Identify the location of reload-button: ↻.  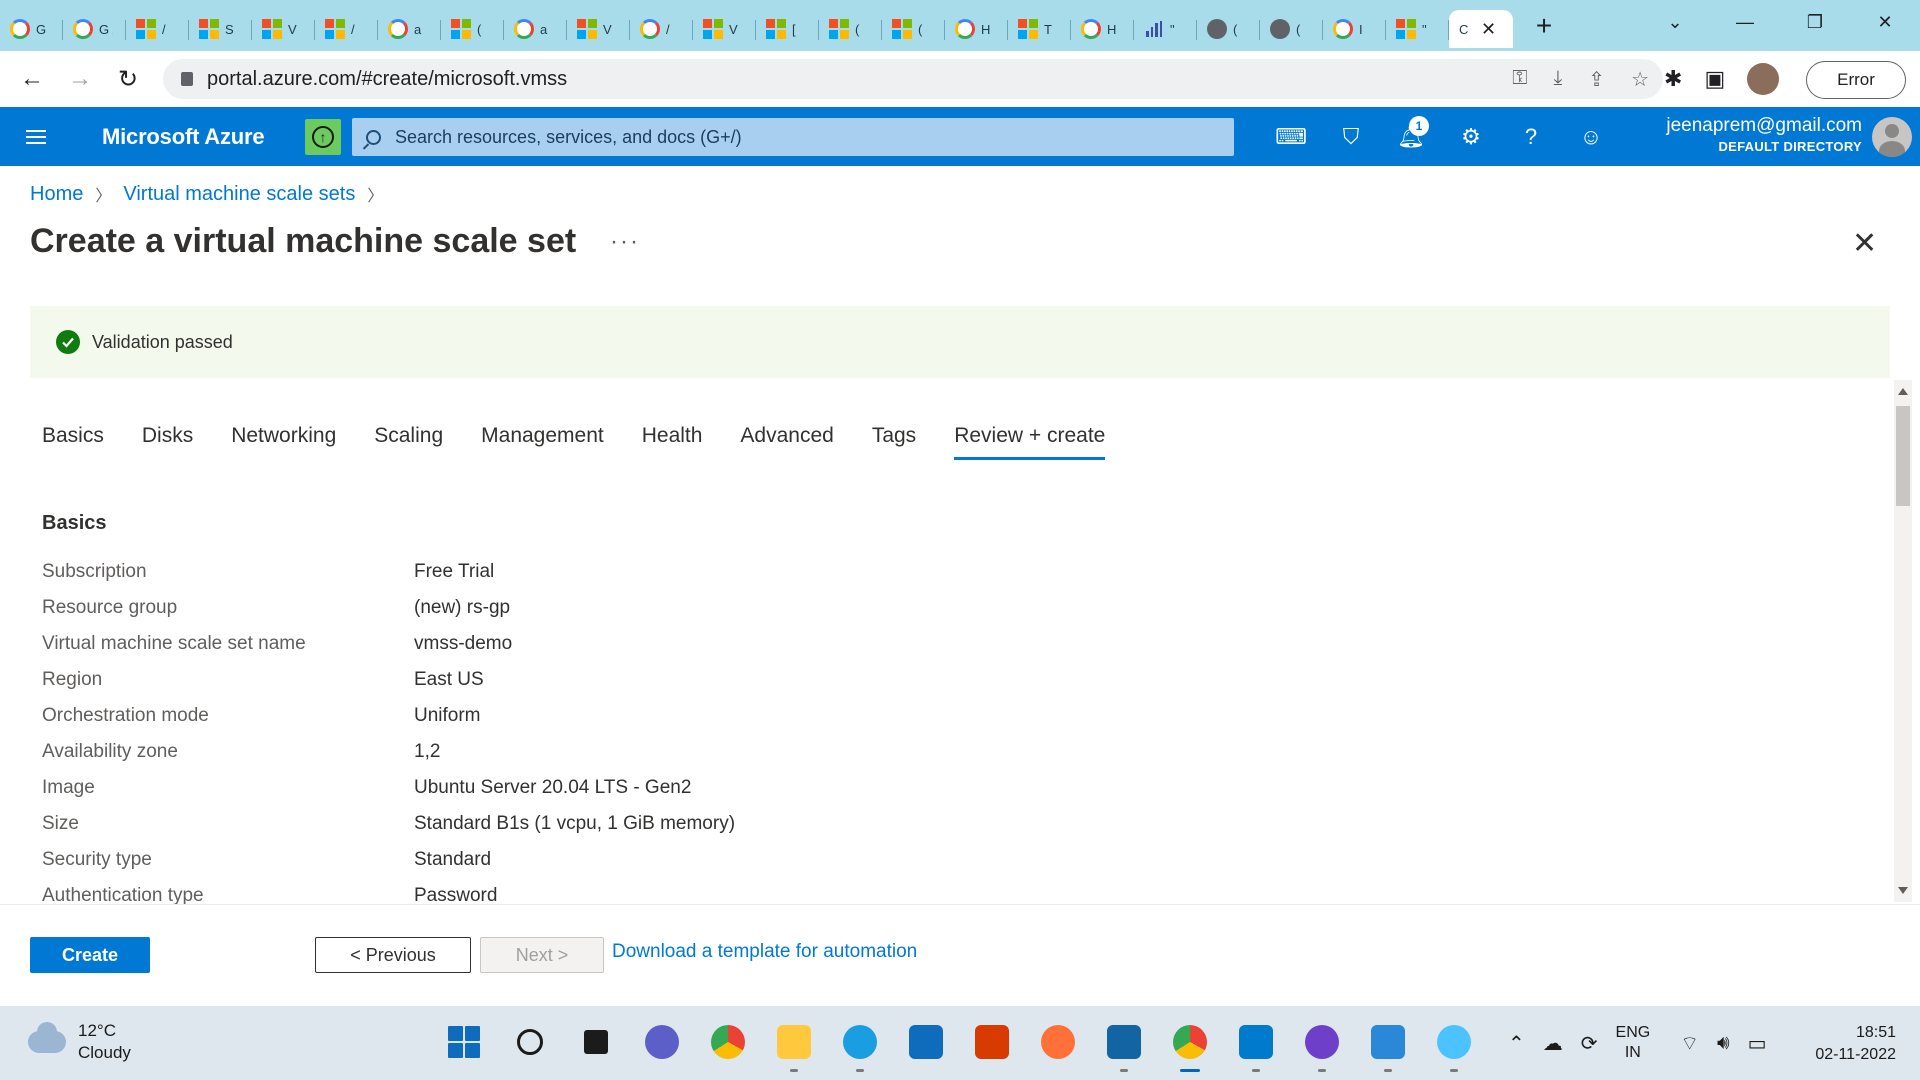
(128, 79).